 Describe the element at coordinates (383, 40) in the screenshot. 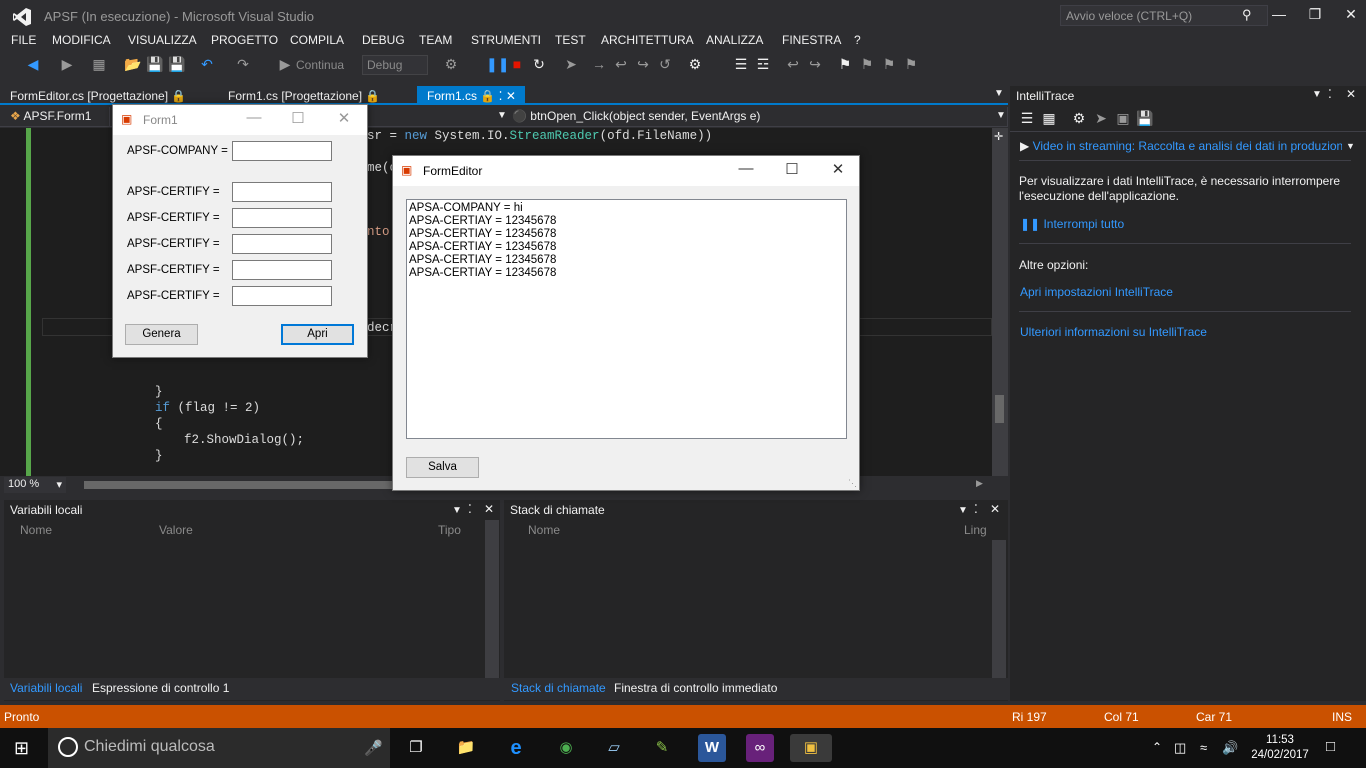

I see `menu-debug: DEBUG` at that location.